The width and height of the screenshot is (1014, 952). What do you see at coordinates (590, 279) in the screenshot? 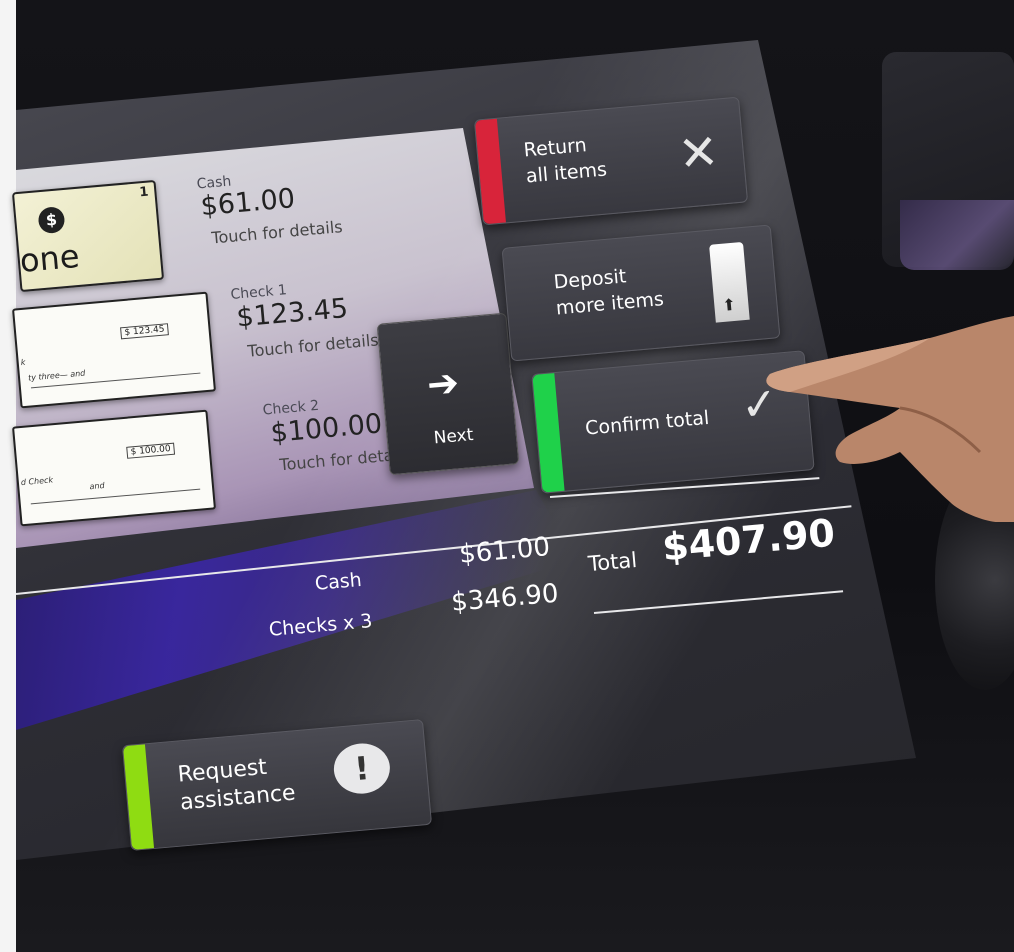
I see `deposit-label-line1: Deposit` at bounding box center [590, 279].